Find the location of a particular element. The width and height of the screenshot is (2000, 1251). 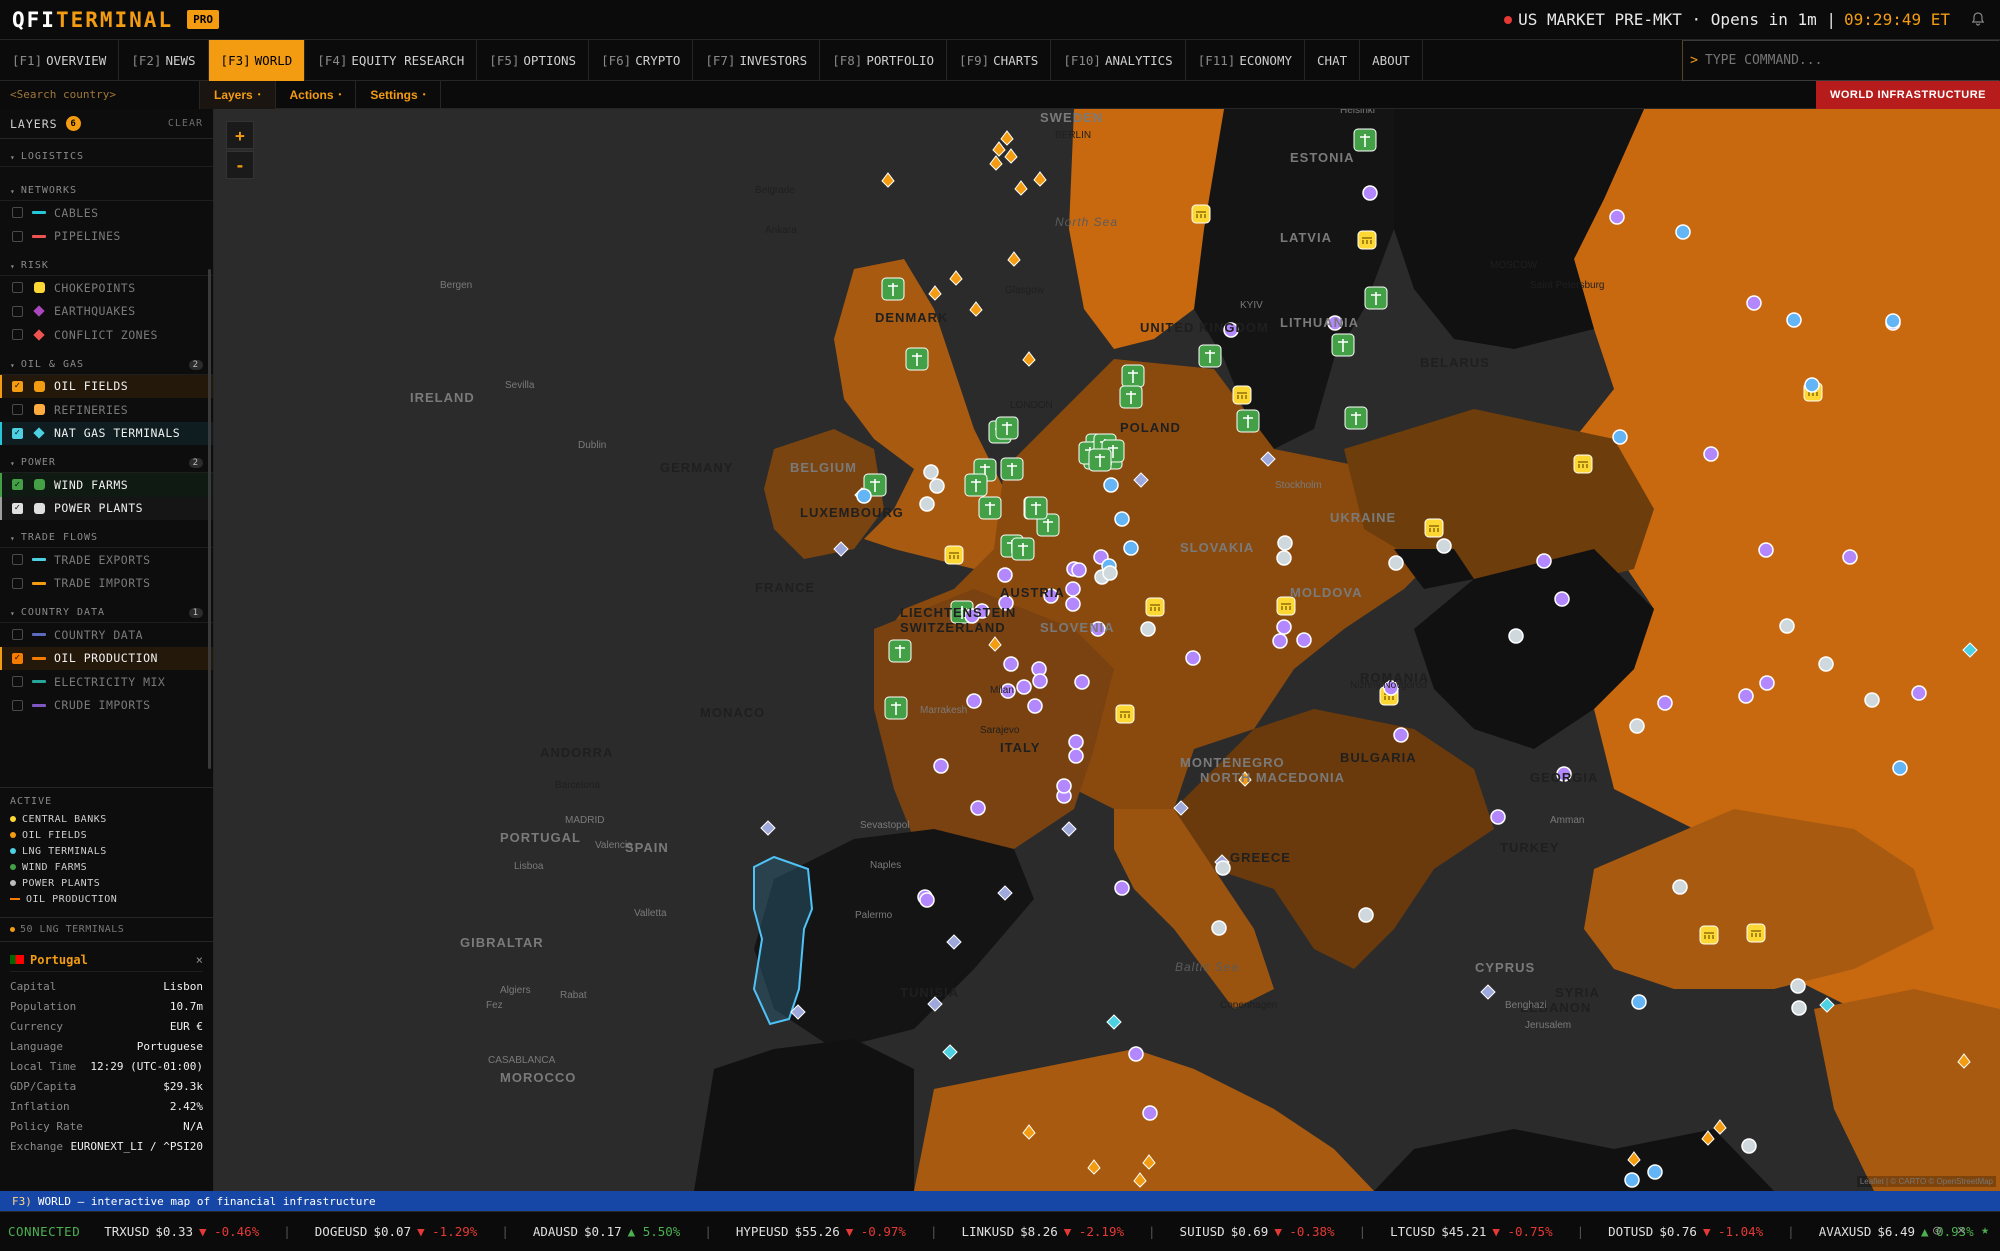

ticker-item-suiusd: SUIUSD $0.69 ▼ -0.38% is located at coordinates (1257, 1231).